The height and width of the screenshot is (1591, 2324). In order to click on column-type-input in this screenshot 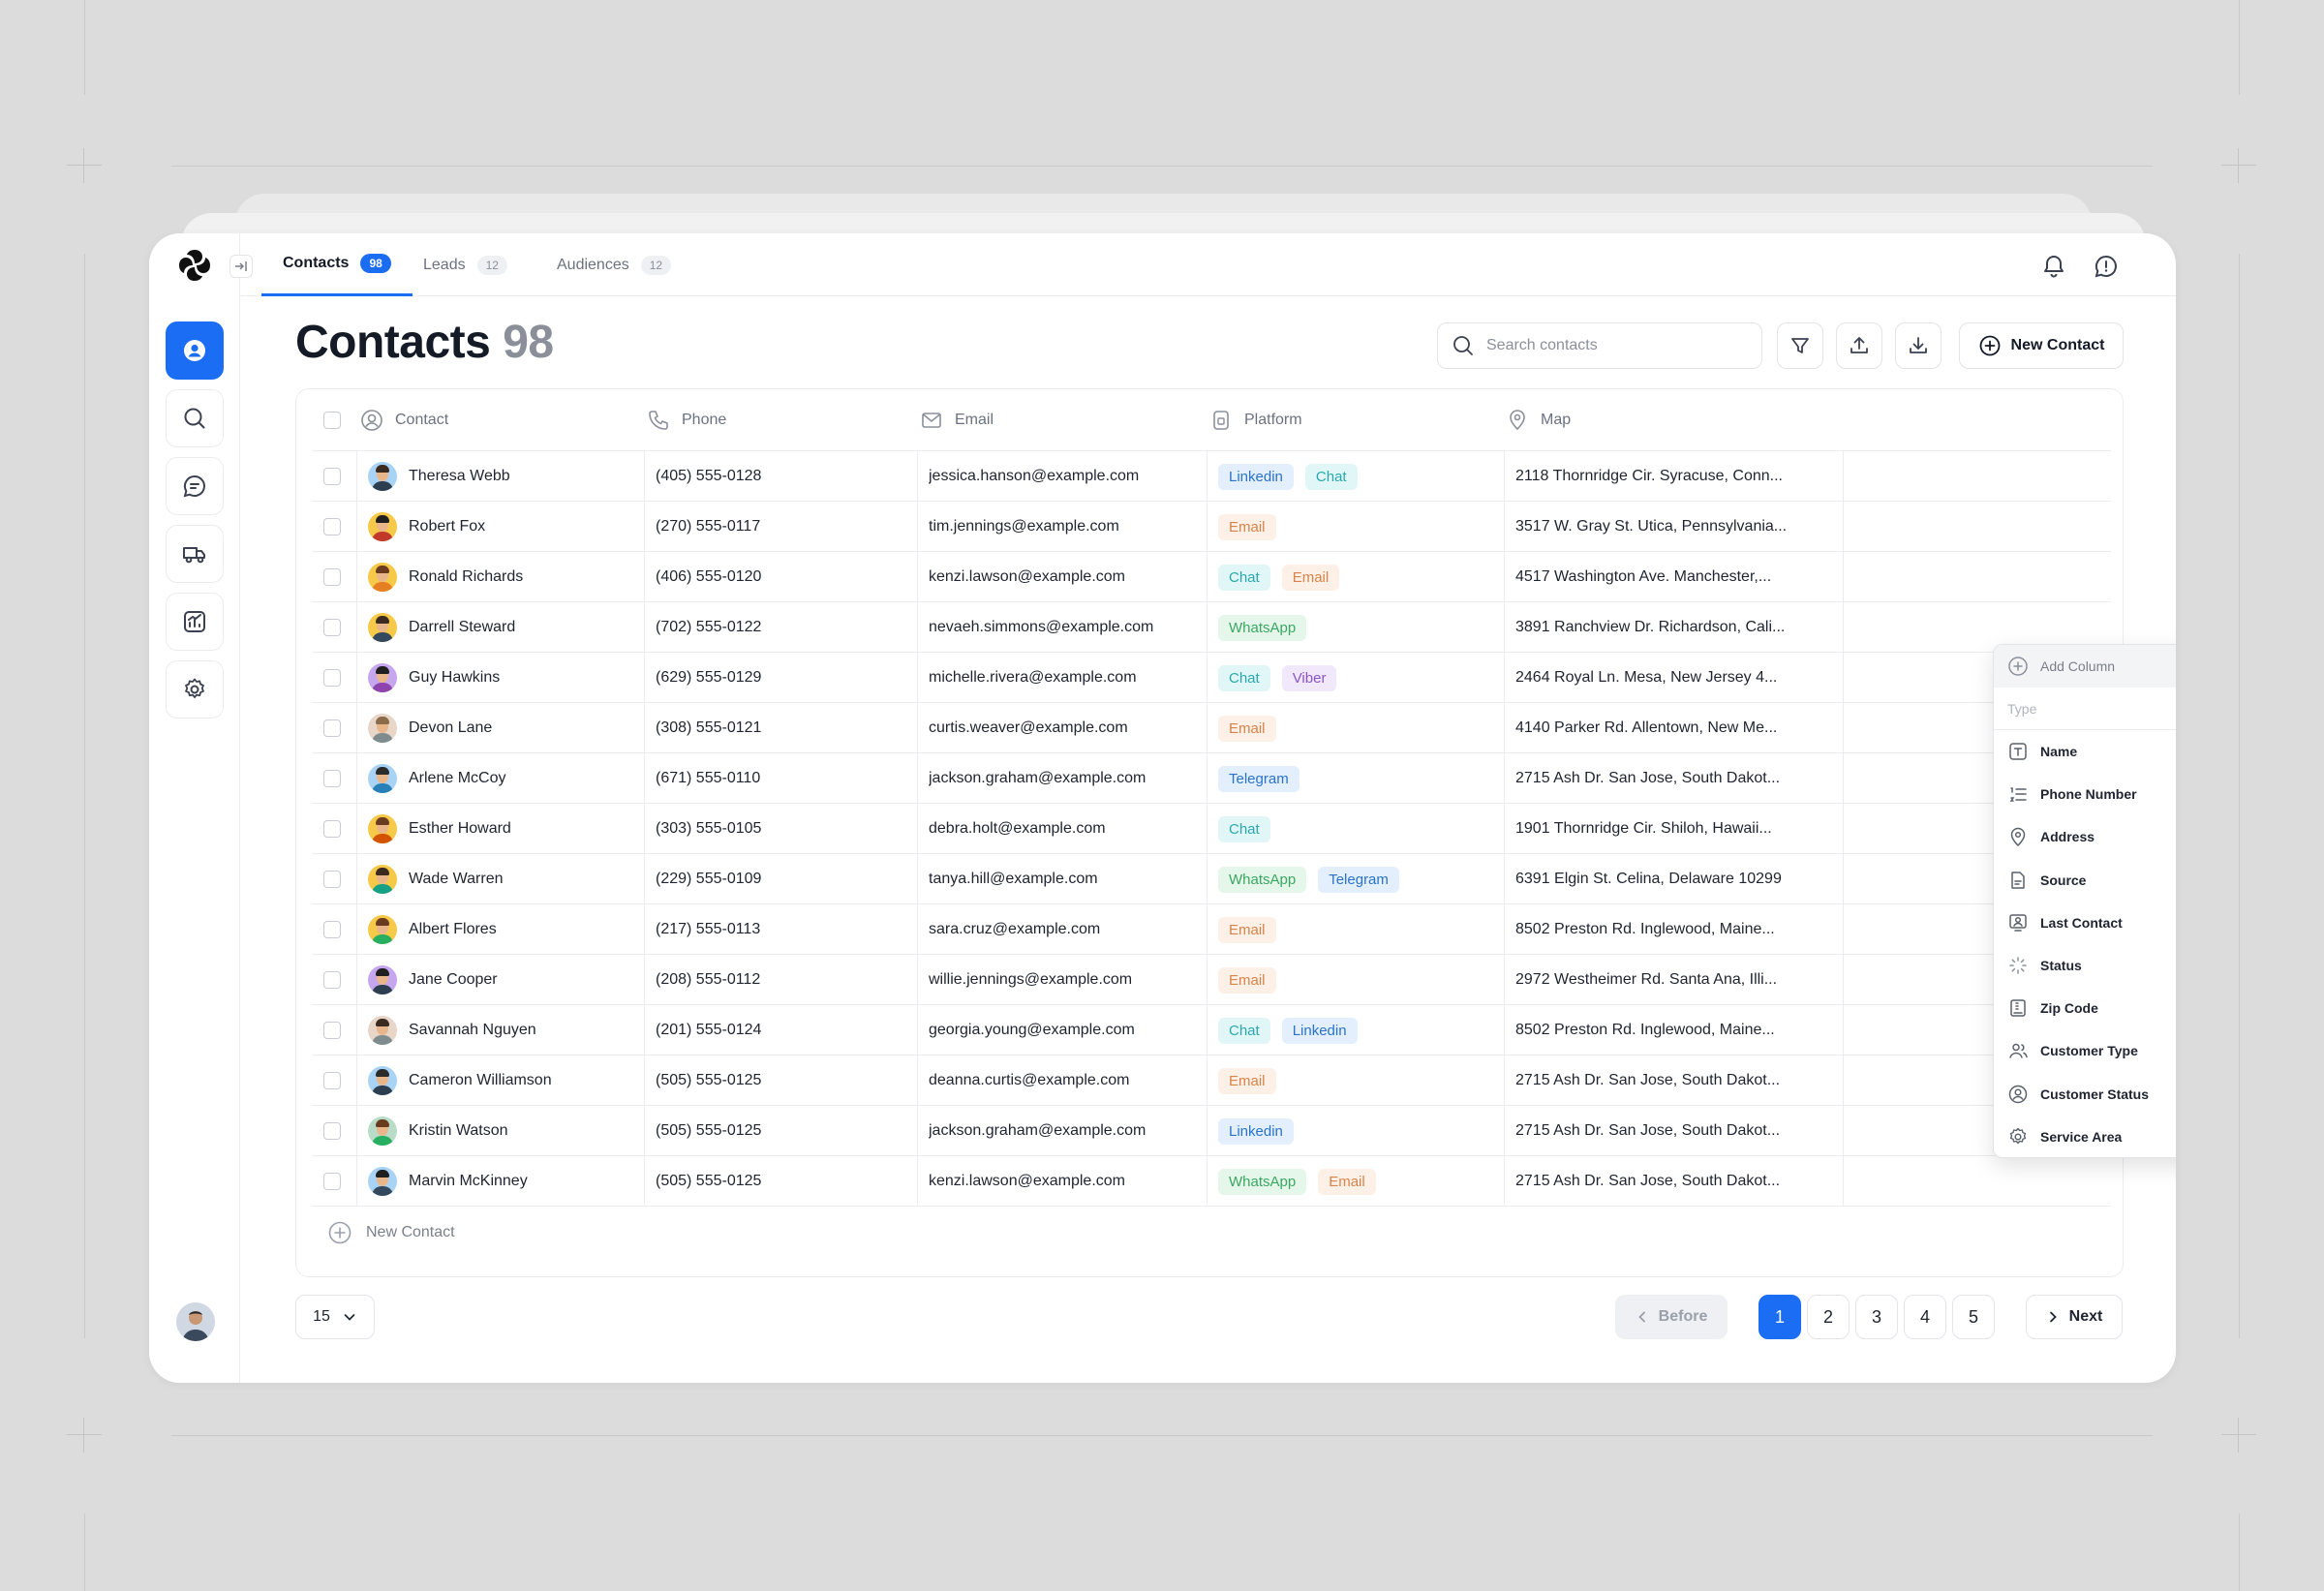, I will do `click(2091, 708)`.